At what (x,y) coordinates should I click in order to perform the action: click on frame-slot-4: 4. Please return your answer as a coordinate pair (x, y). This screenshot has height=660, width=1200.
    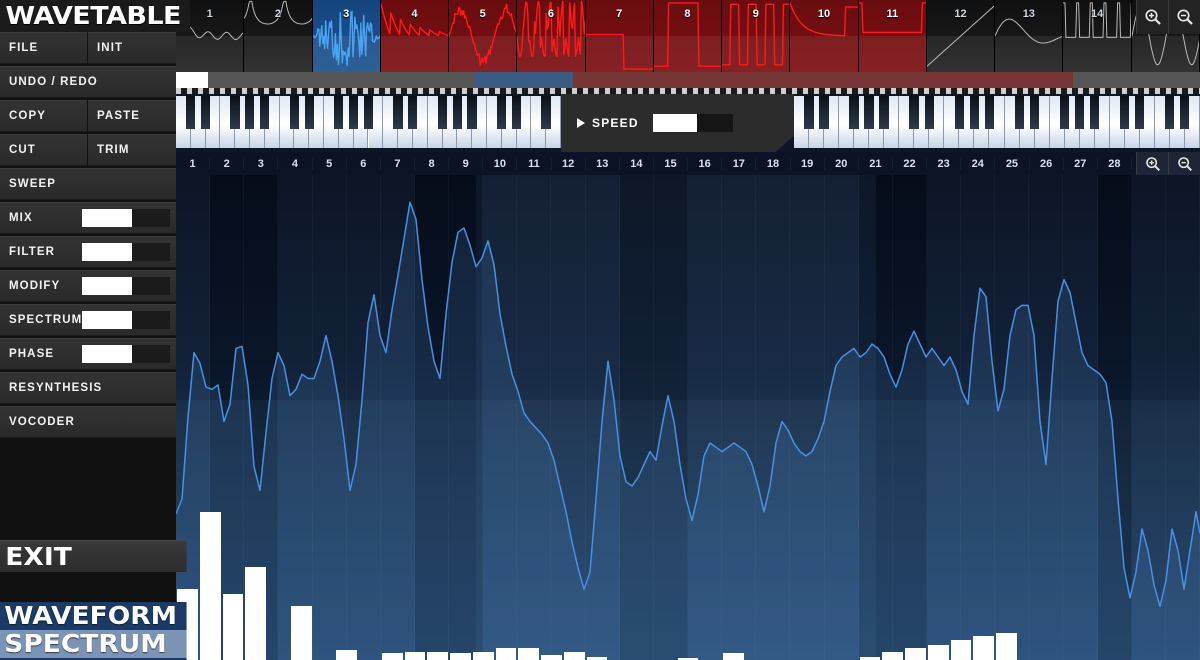
    Looking at the image, I should click on (415, 36).